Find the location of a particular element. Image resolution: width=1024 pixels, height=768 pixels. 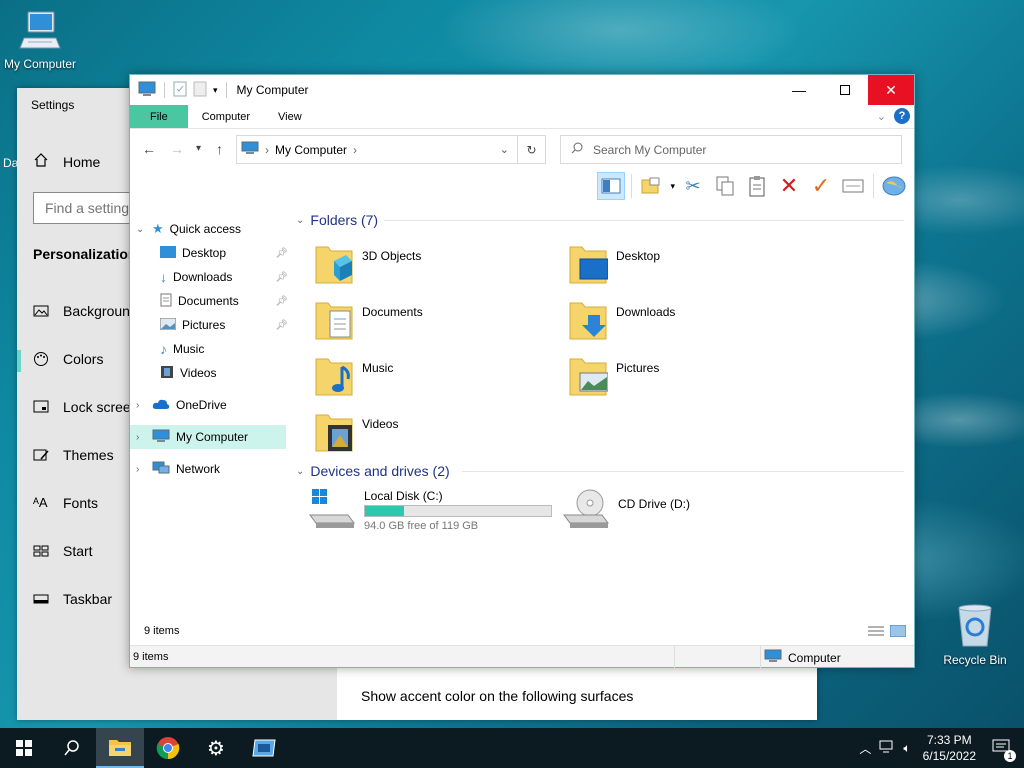

folder-item-downloads: Downloads is located at coordinates (688, 322).